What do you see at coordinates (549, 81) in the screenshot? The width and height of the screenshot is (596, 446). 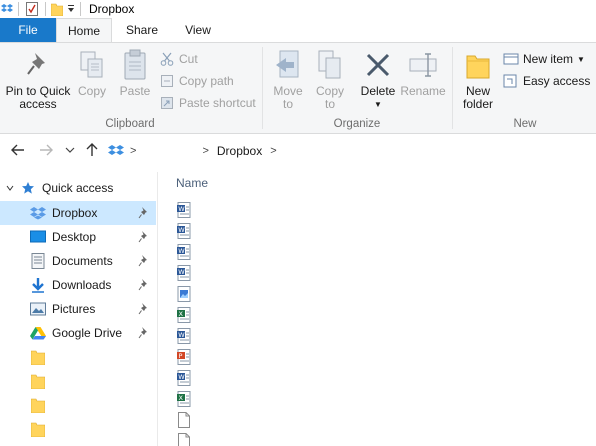 I see `easy-access-button: Easy access ▼` at bounding box center [549, 81].